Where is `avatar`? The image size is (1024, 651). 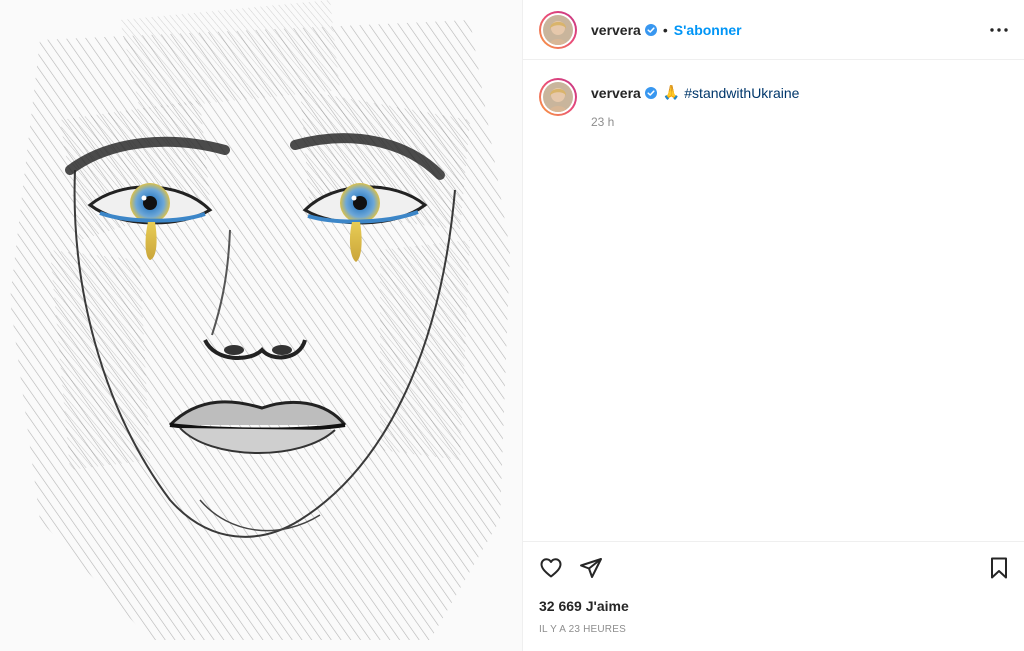
avatar is located at coordinates (558, 29).